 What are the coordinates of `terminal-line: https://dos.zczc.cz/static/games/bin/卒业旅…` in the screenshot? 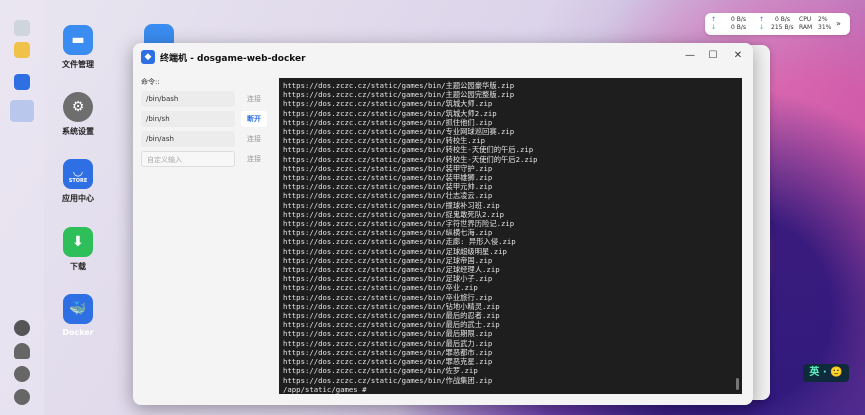 It's located at (388, 297).